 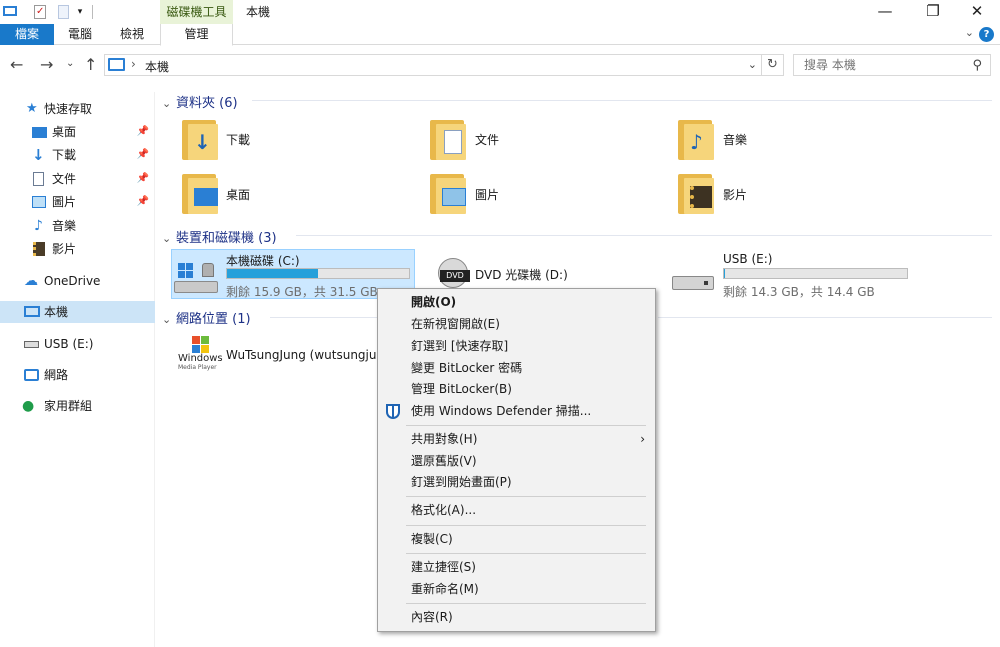 I want to click on desktop-folder-icon, so click(x=204, y=194).